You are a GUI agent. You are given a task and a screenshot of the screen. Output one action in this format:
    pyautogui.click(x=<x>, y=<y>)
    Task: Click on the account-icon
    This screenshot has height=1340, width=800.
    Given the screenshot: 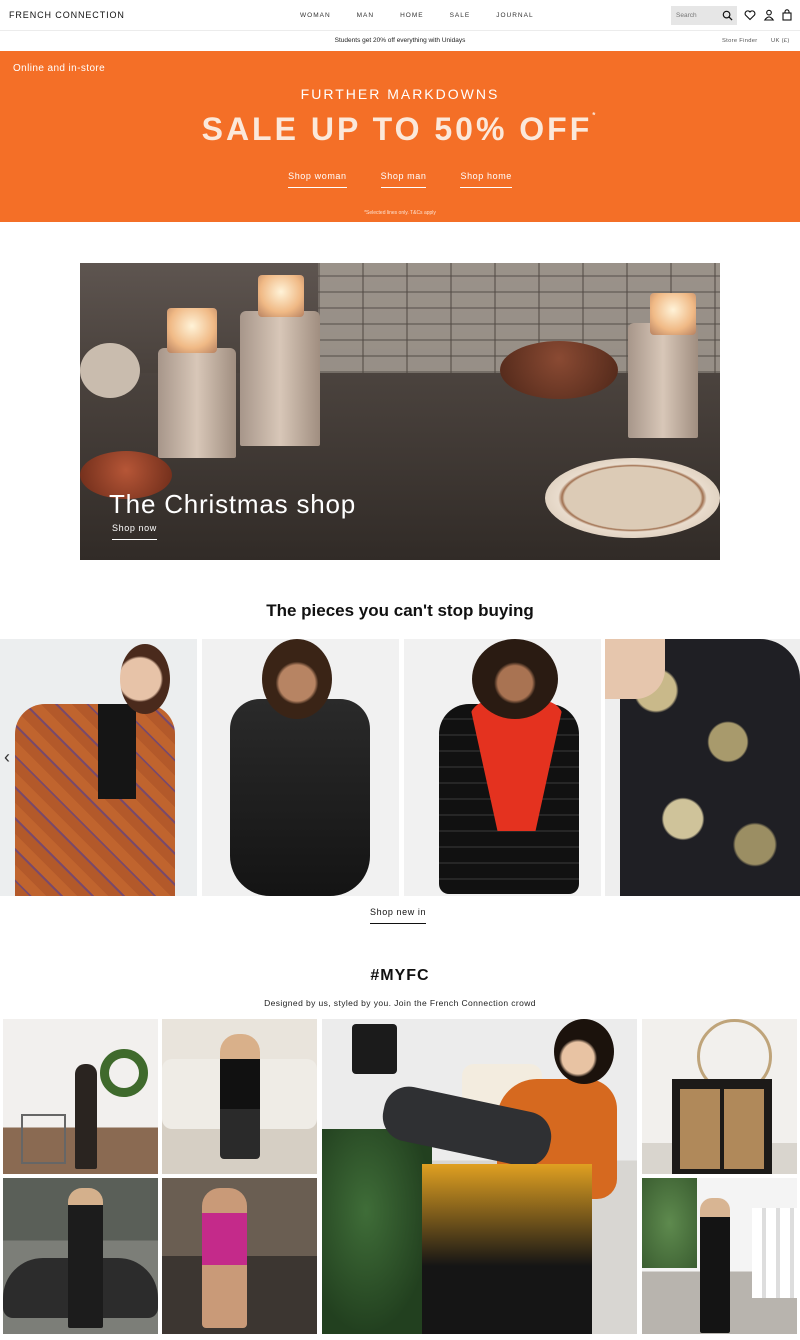 What is the action you would take?
    pyautogui.click(x=769, y=15)
    